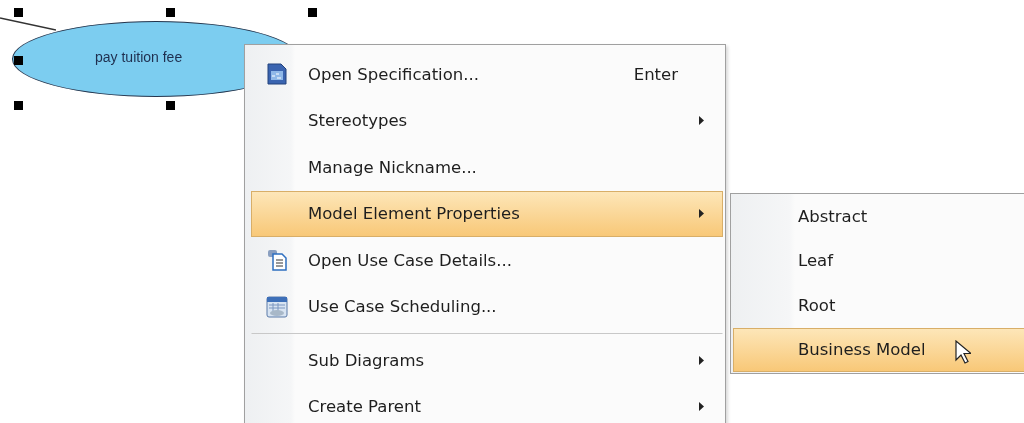 The height and width of the screenshot is (423, 1024). Describe the element at coordinates (487, 74) in the screenshot. I see `menu-item: Open Specification... Enter` at that location.